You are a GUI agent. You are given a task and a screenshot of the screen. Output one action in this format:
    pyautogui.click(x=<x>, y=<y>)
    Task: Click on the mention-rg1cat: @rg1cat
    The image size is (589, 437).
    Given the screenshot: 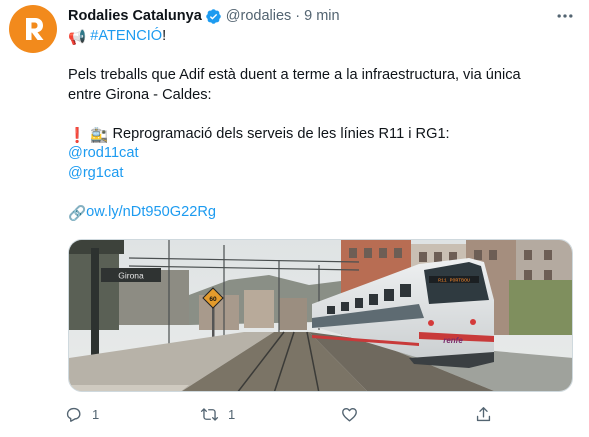 What is the action you would take?
    pyautogui.click(x=320, y=174)
    